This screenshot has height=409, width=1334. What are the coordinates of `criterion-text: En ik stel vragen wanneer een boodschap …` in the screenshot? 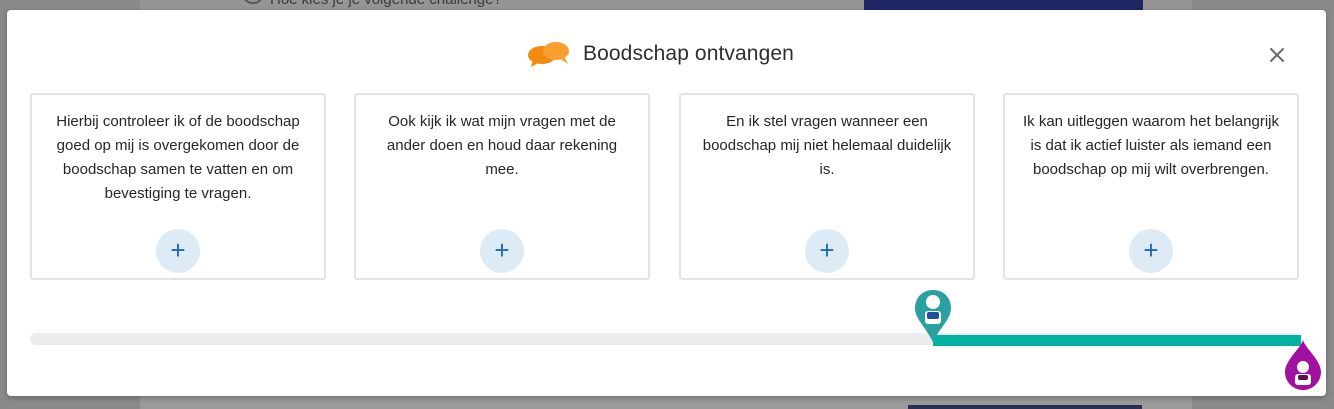 It's located at (827, 145).